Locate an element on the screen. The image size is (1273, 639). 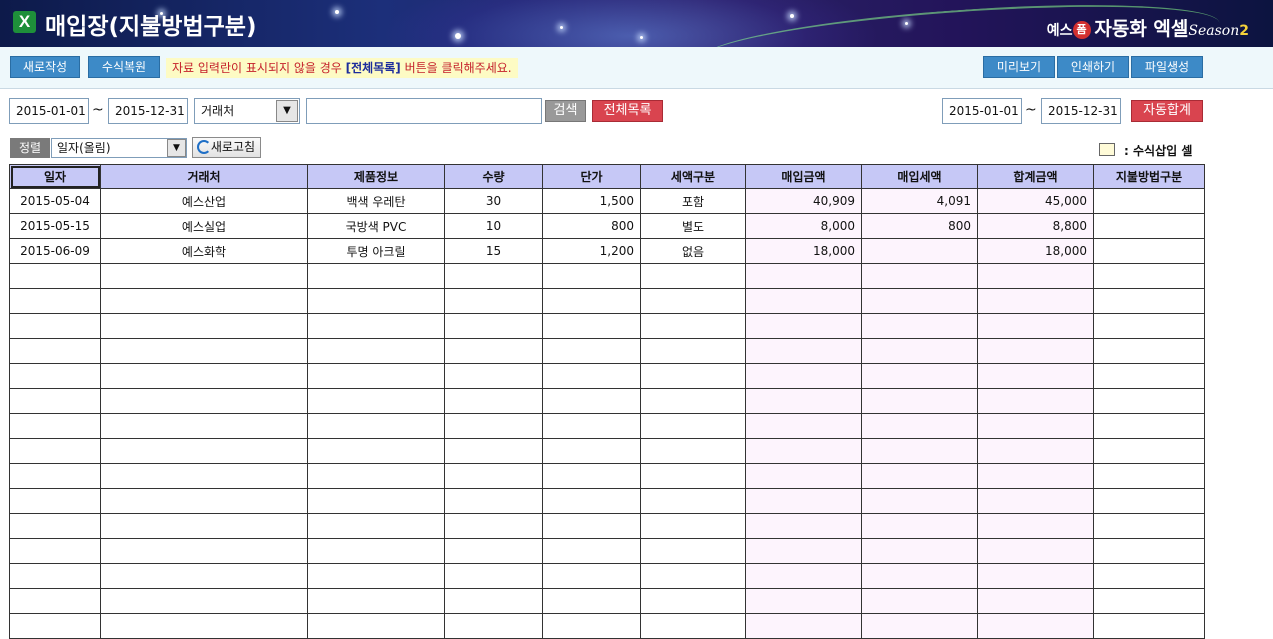
start-date-input: 2015-01-01 is located at coordinates (49, 111).